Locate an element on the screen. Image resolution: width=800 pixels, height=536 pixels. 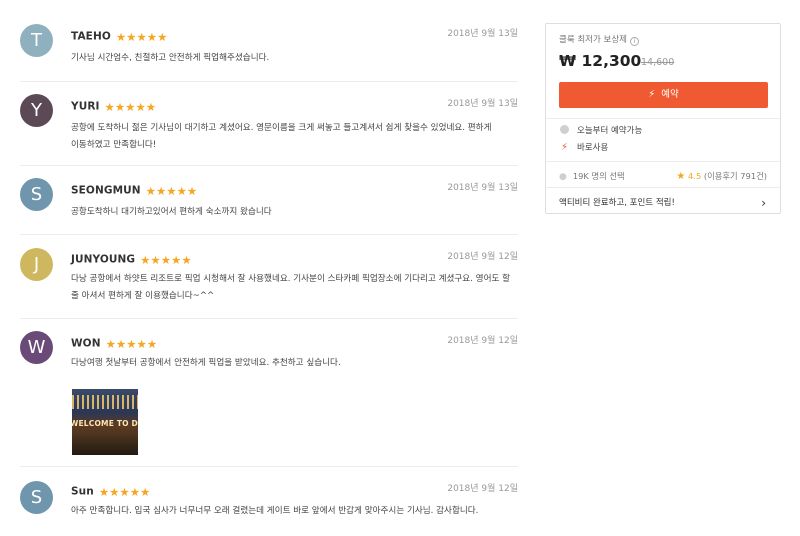
reviewer-name: Sun is located at coordinates (82, 491).